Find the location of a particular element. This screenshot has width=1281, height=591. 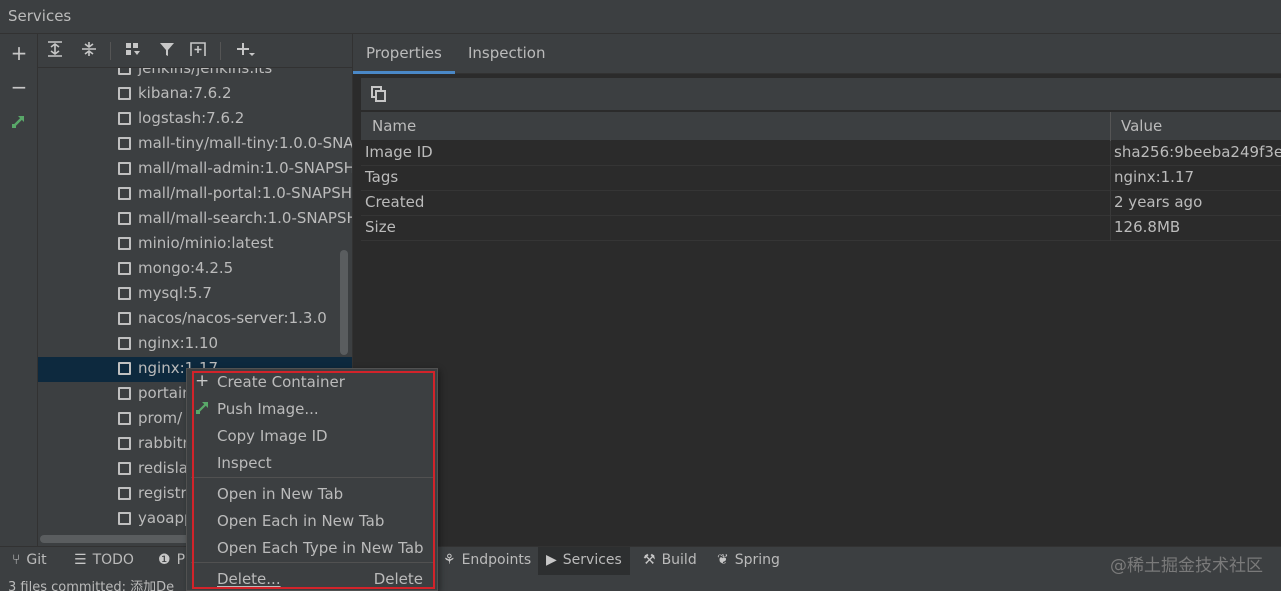

table-row: Created 2 years ago is located at coordinates (821, 203).